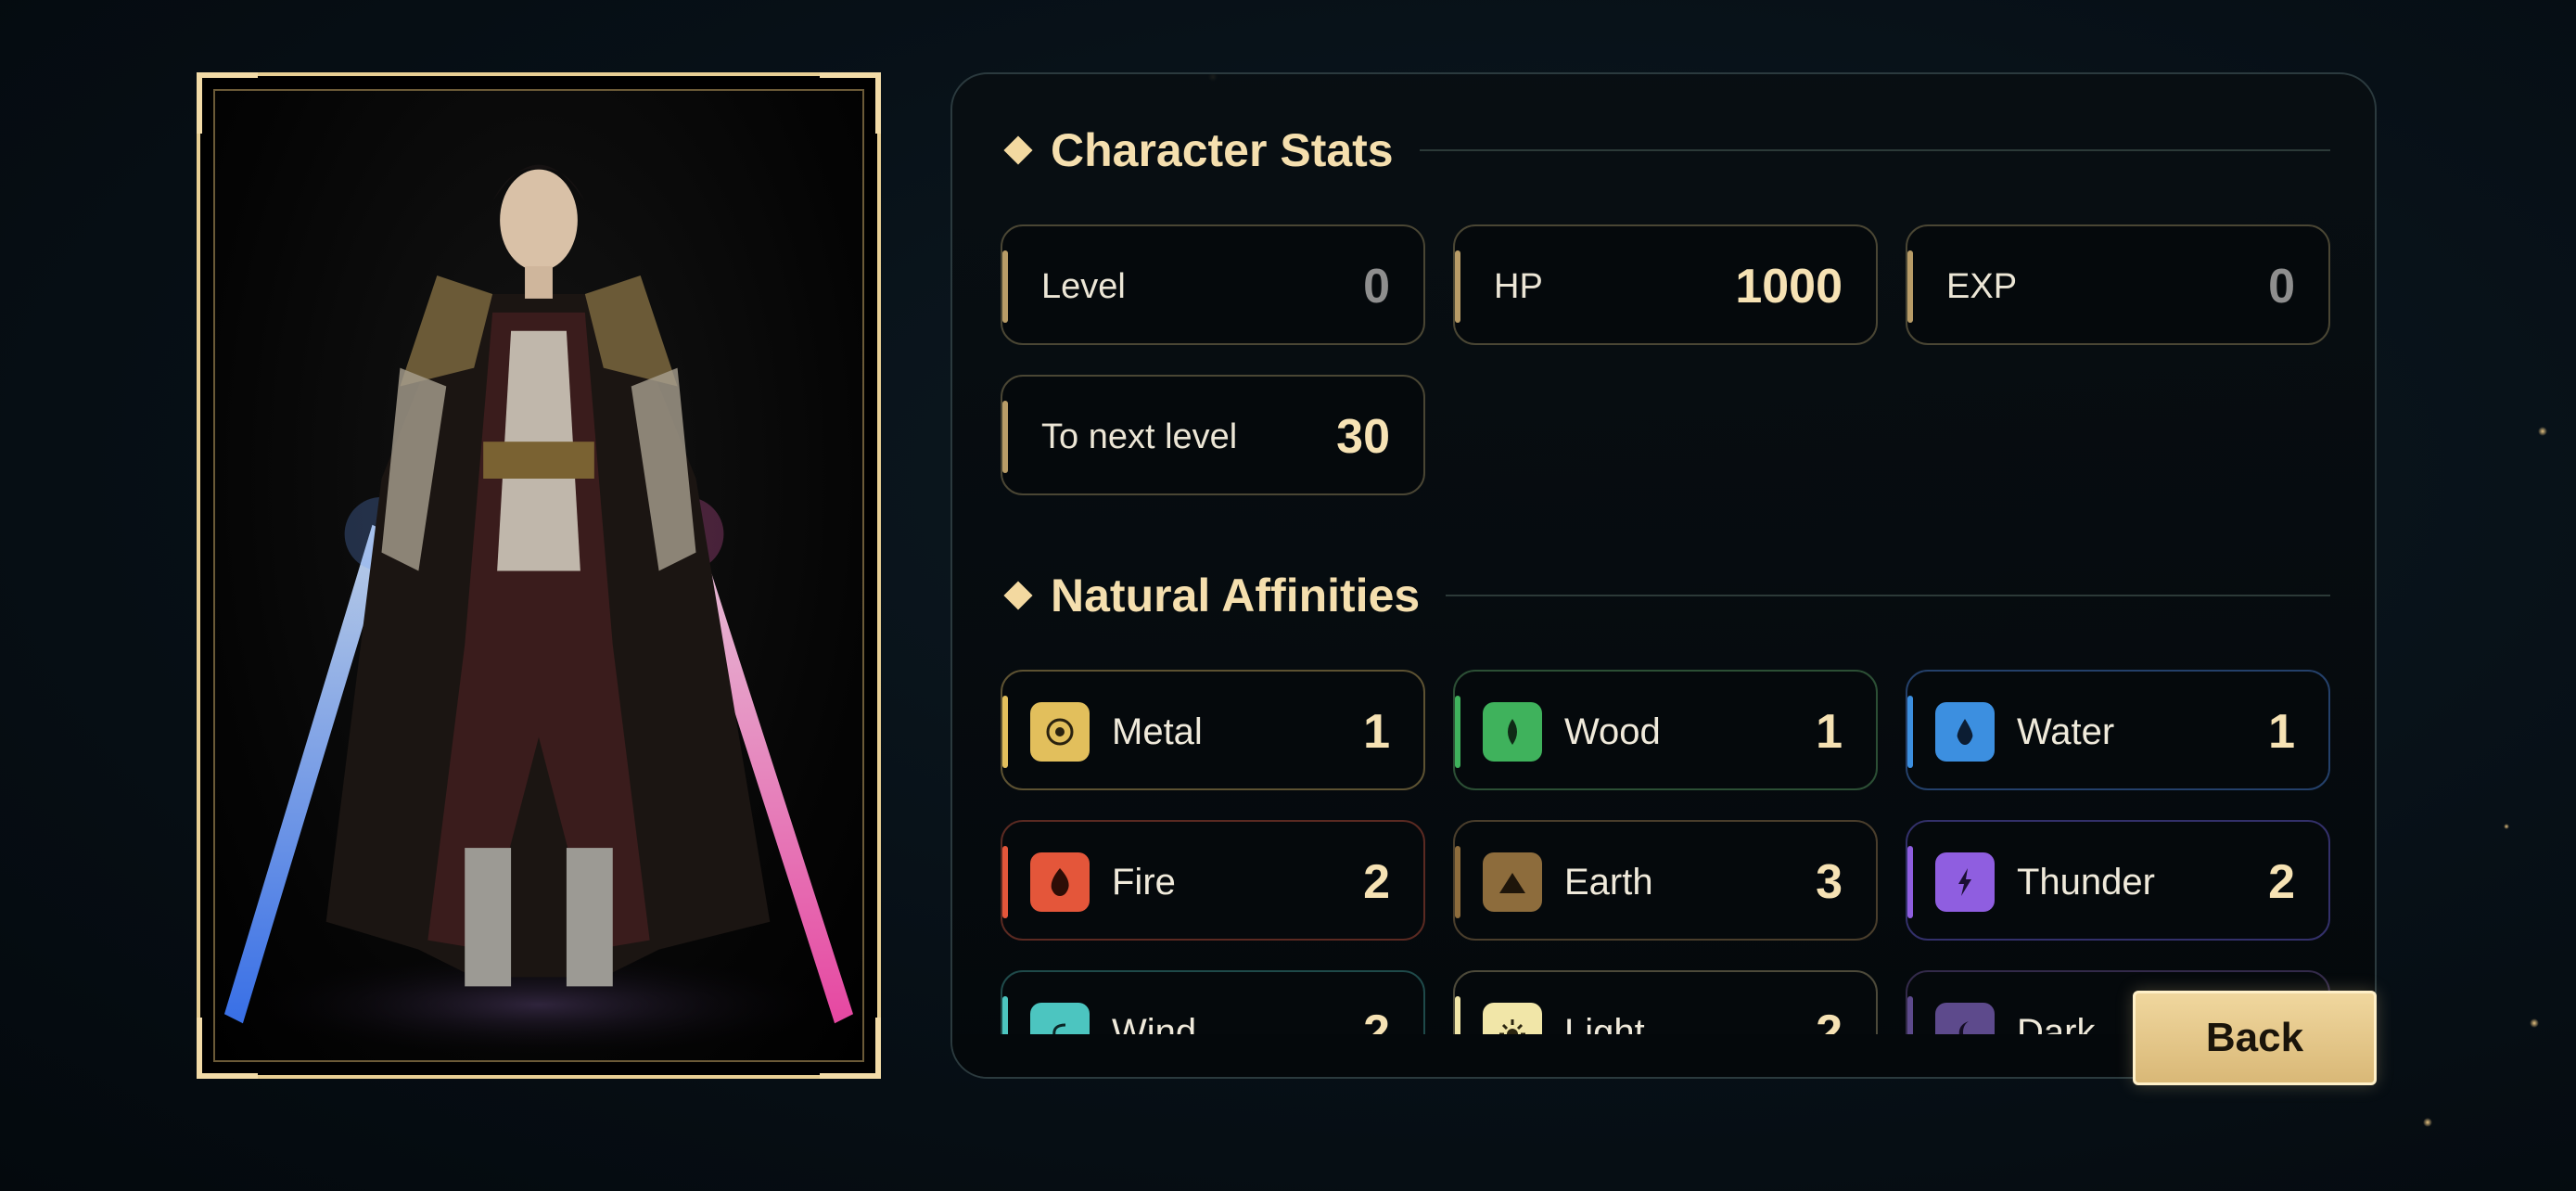  I want to click on stat-card-level: Level 0, so click(1213, 284).